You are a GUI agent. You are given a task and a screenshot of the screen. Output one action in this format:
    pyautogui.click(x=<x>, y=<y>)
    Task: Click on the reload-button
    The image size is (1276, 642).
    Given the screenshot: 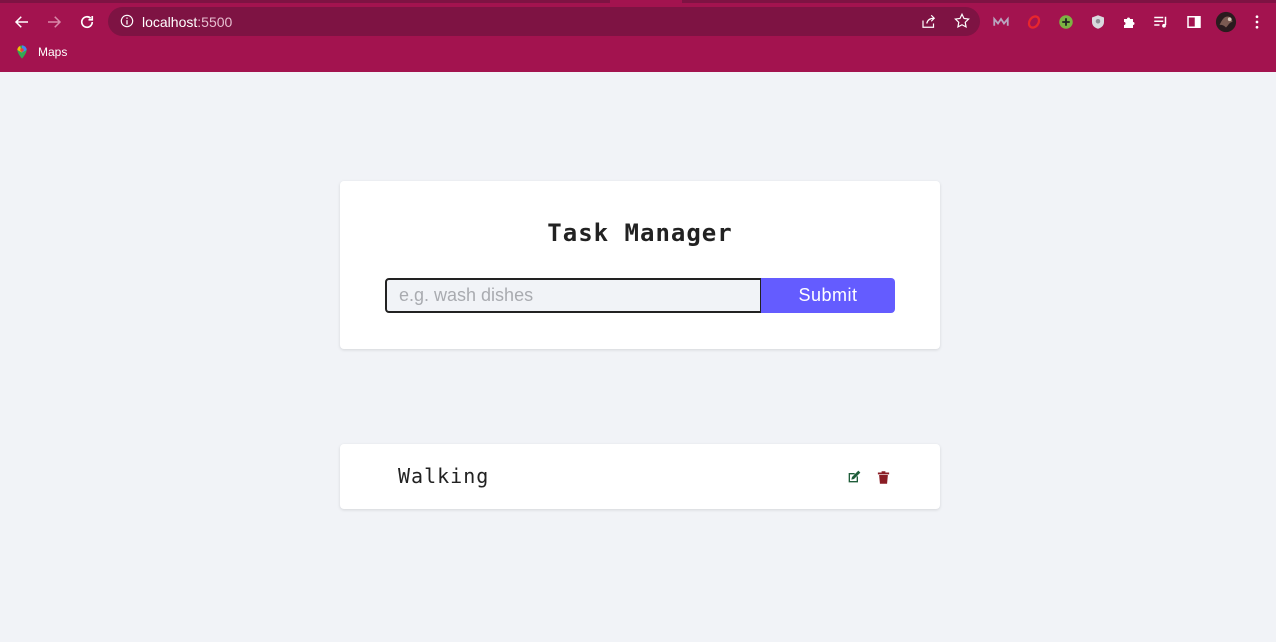 What is the action you would take?
    pyautogui.click(x=87, y=22)
    